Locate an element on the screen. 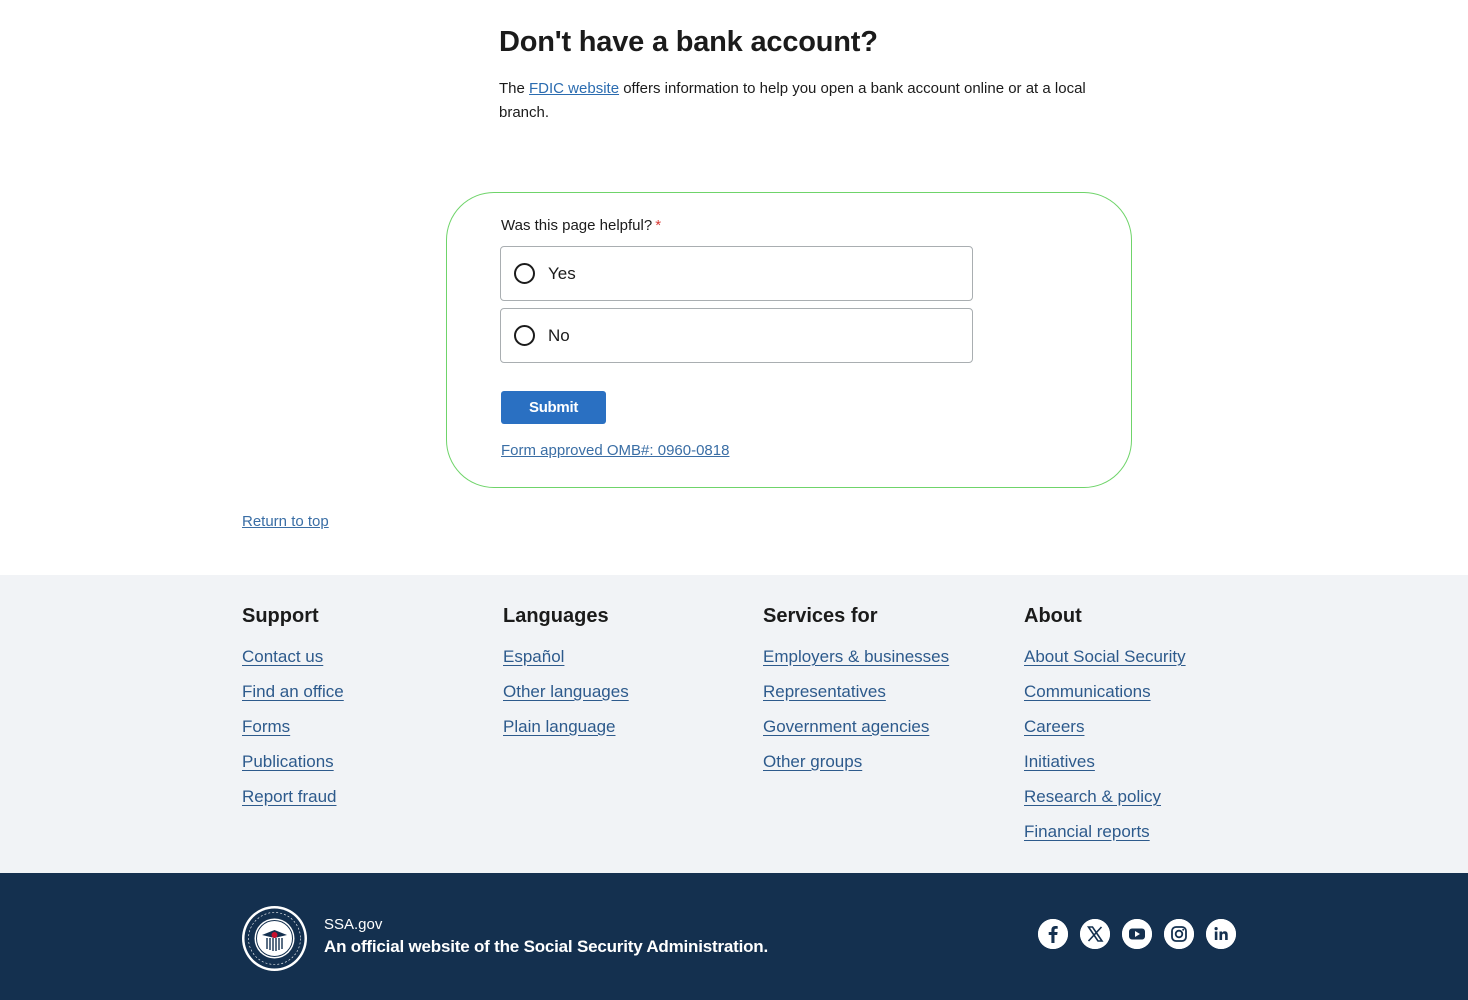 The height and width of the screenshot is (1000, 1468). radio-label-no: No is located at coordinates (559, 335).